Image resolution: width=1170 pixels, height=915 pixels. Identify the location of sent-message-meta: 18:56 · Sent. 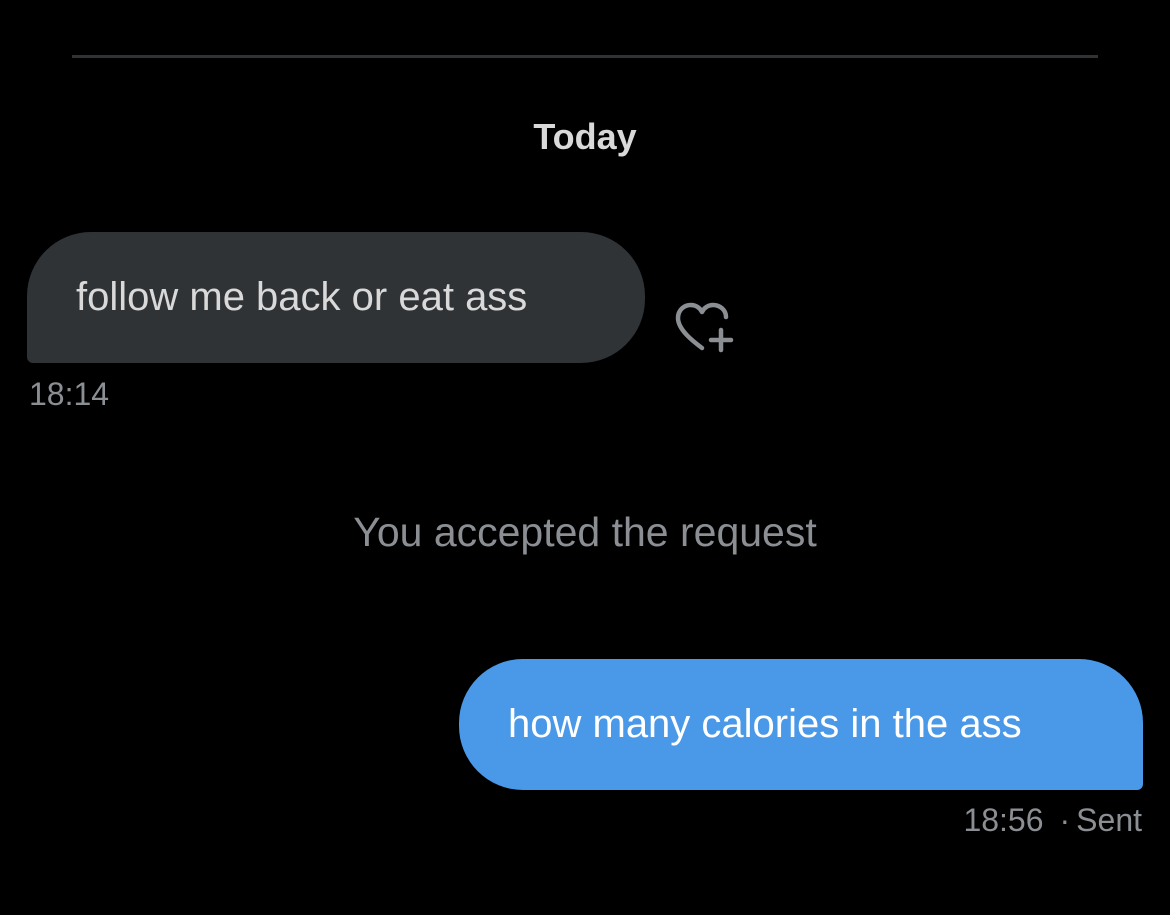
(1052, 820).